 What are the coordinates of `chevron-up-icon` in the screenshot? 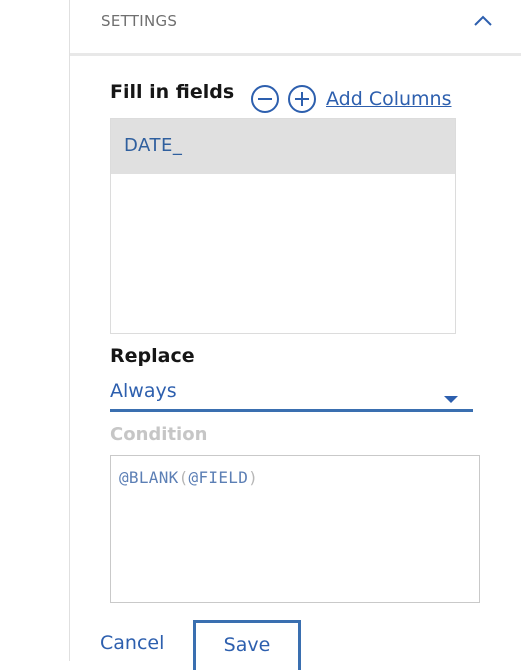 It's located at (483, 21).